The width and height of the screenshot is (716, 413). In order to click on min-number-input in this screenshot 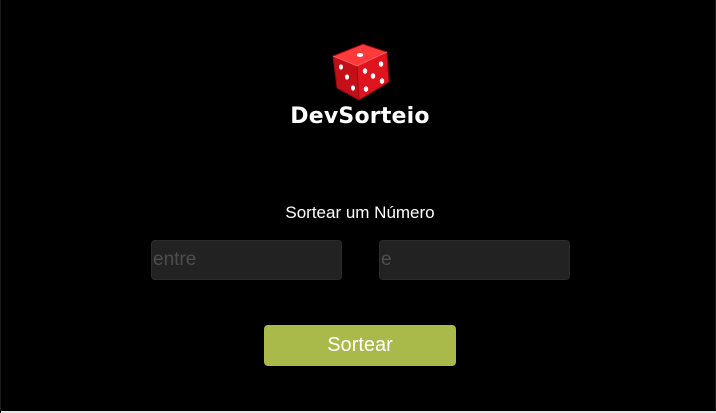, I will do `click(246, 260)`.